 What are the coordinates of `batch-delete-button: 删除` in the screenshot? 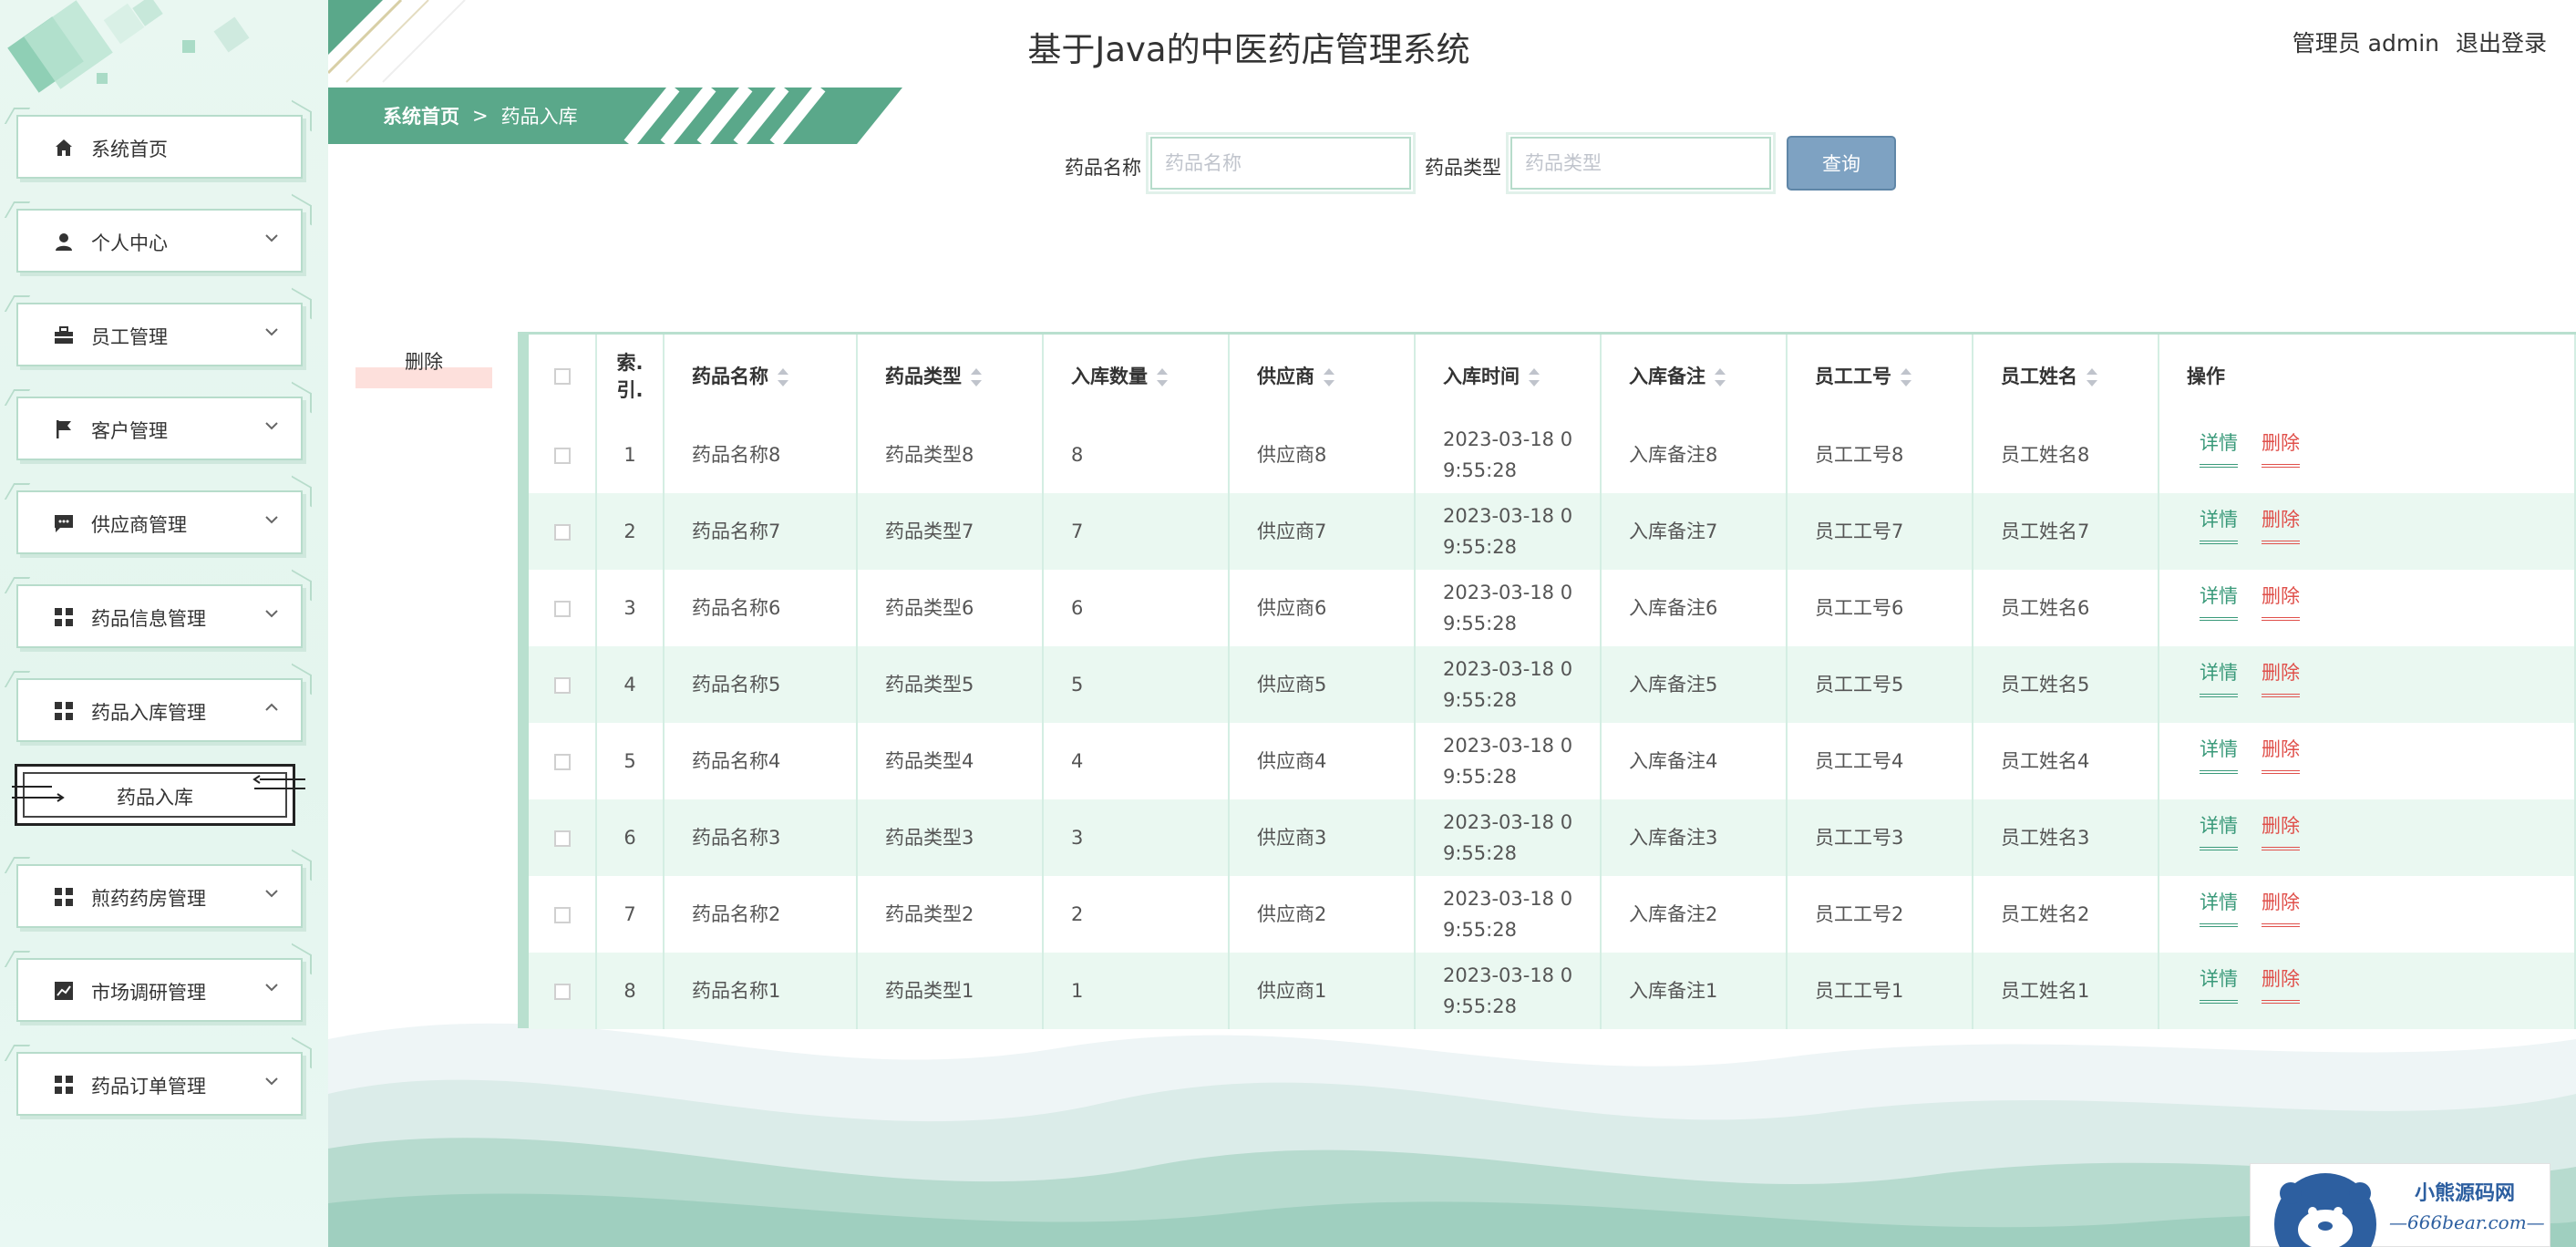 It's located at (423, 367).